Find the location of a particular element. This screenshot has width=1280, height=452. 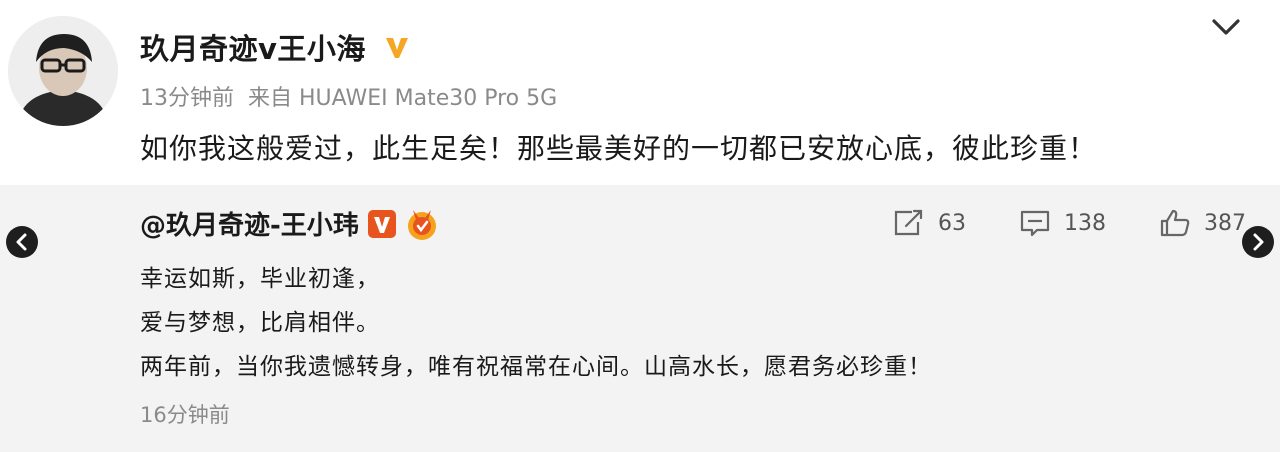

repost-button: 63 is located at coordinates (929, 223).